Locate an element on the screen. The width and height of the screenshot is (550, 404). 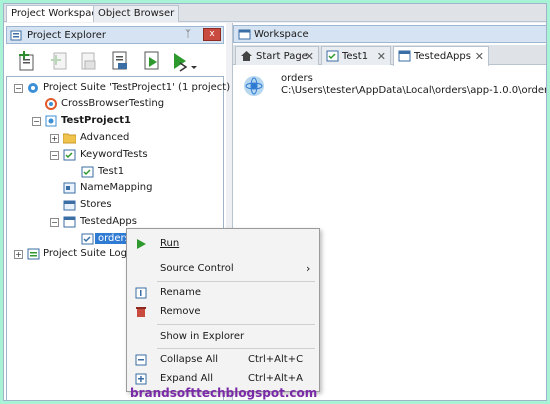
stores-icon is located at coordinates (69, 205).